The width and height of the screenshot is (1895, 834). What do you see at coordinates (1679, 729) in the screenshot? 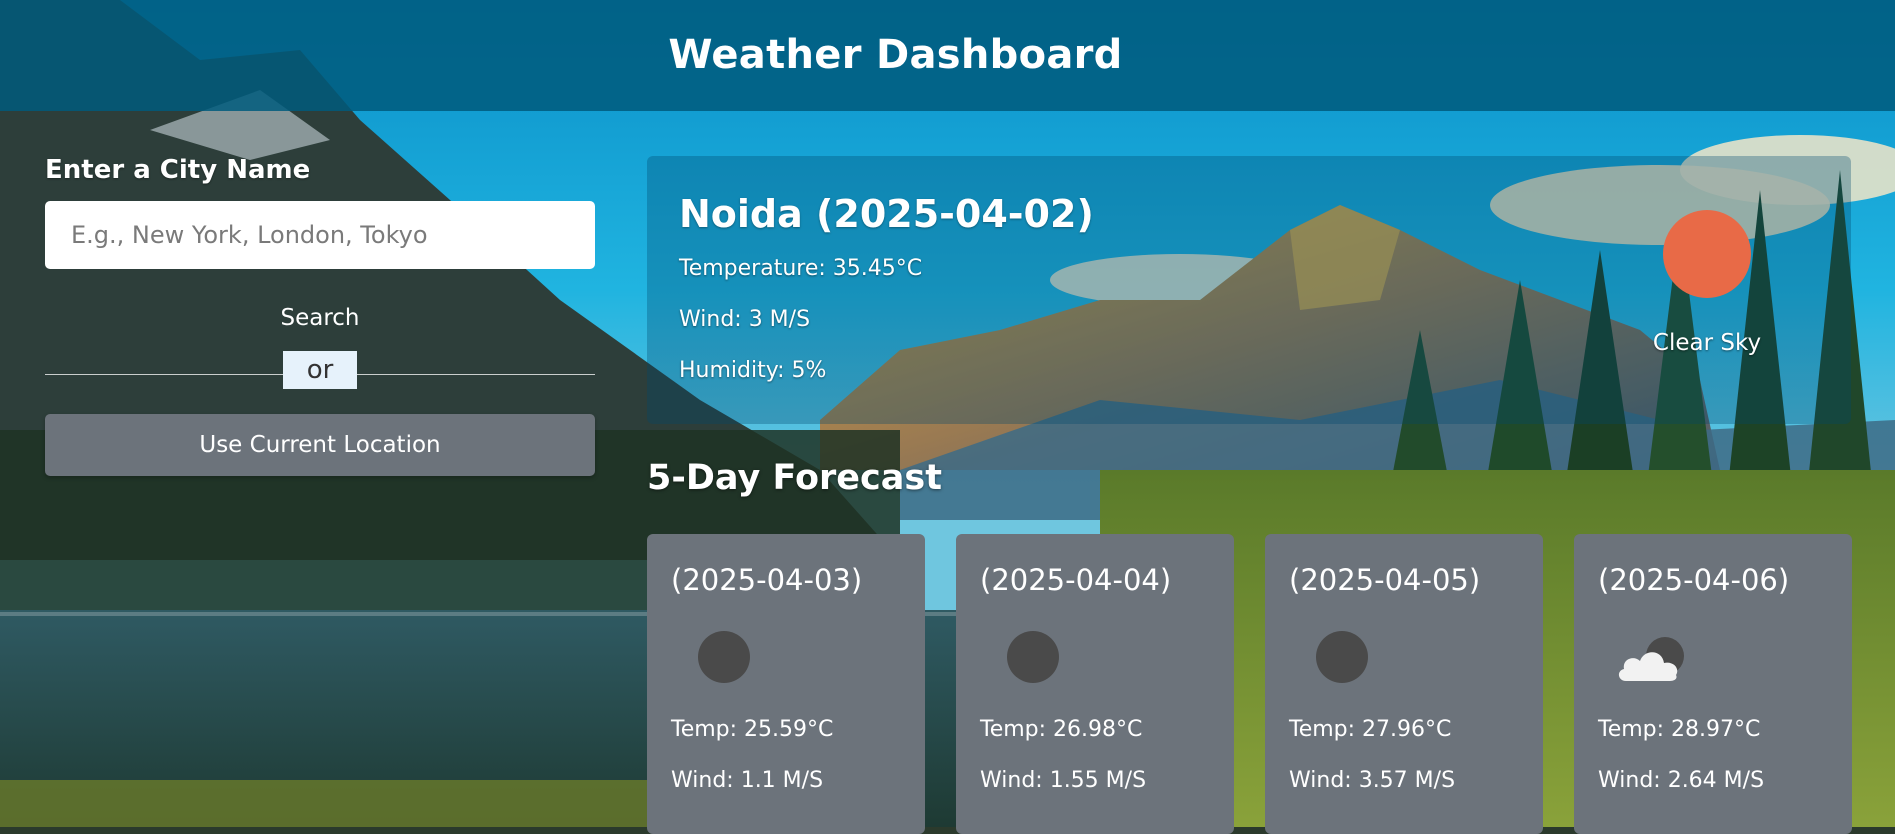
I see `forecast-temp: Temp: 28.97°C` at bounding box center [1679, 729].